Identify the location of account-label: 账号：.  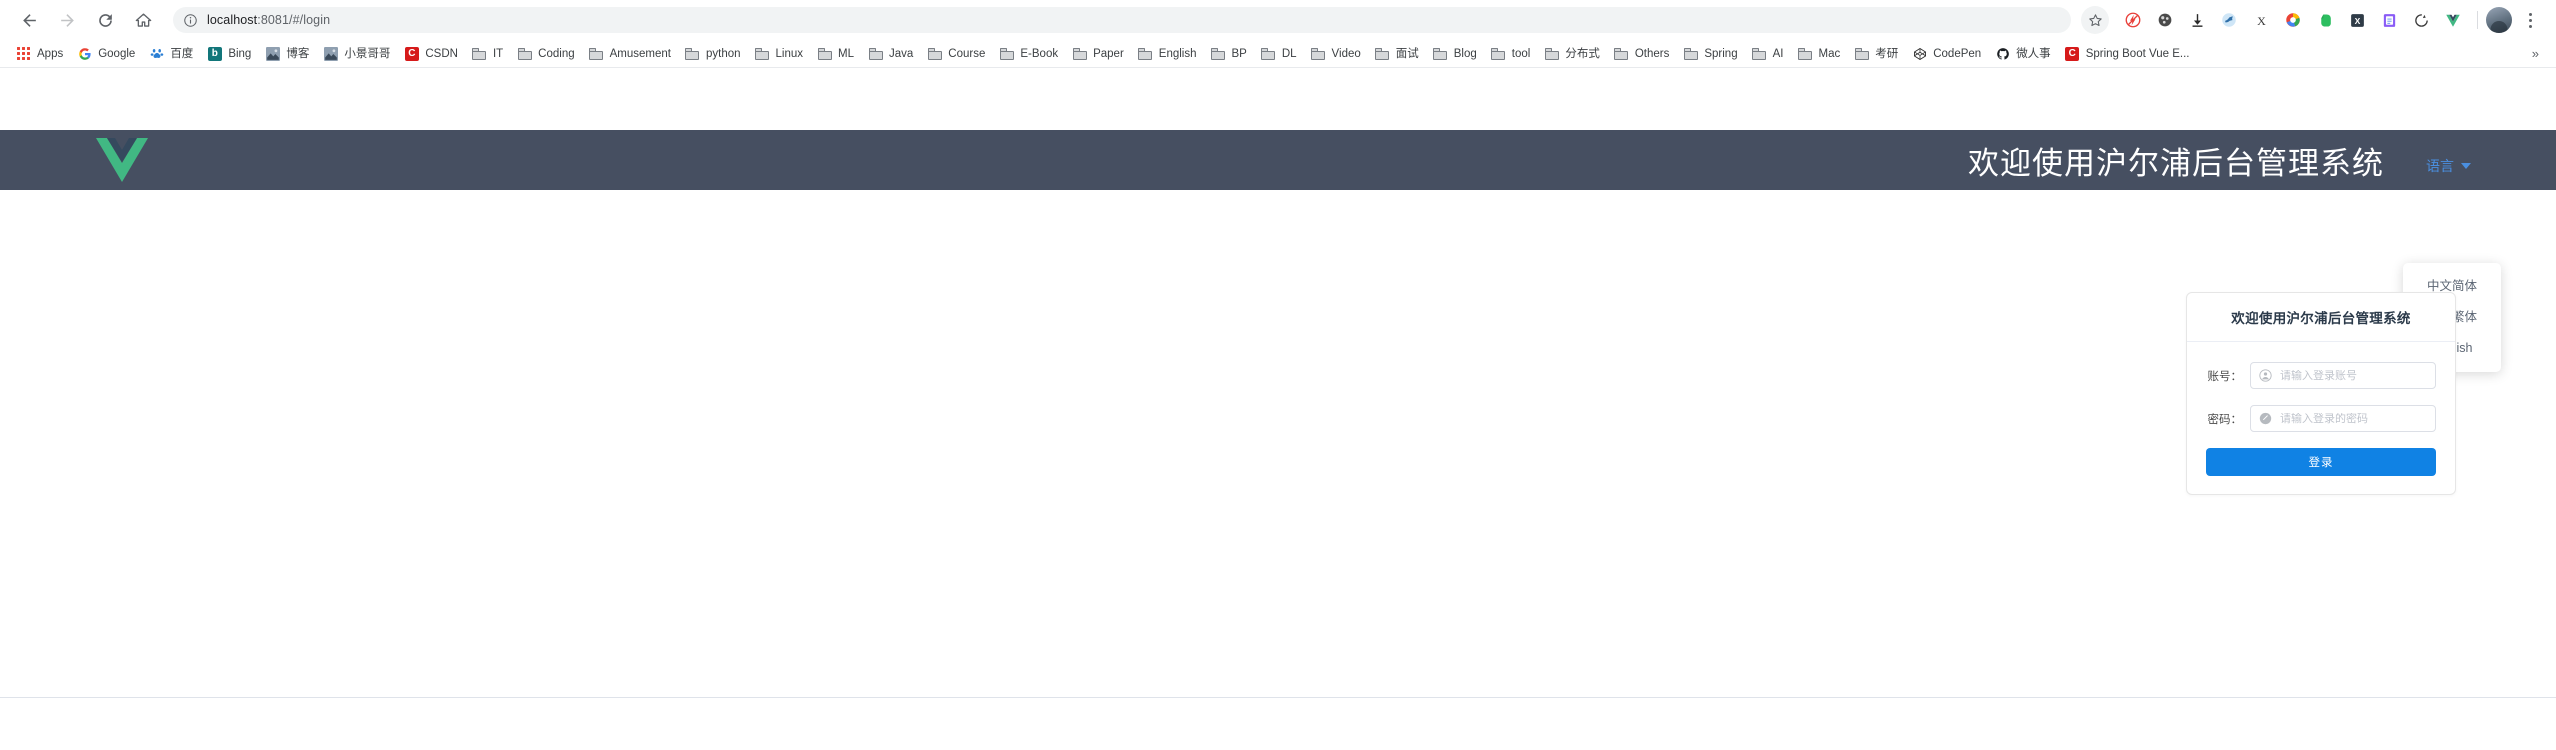
(2225, 376).